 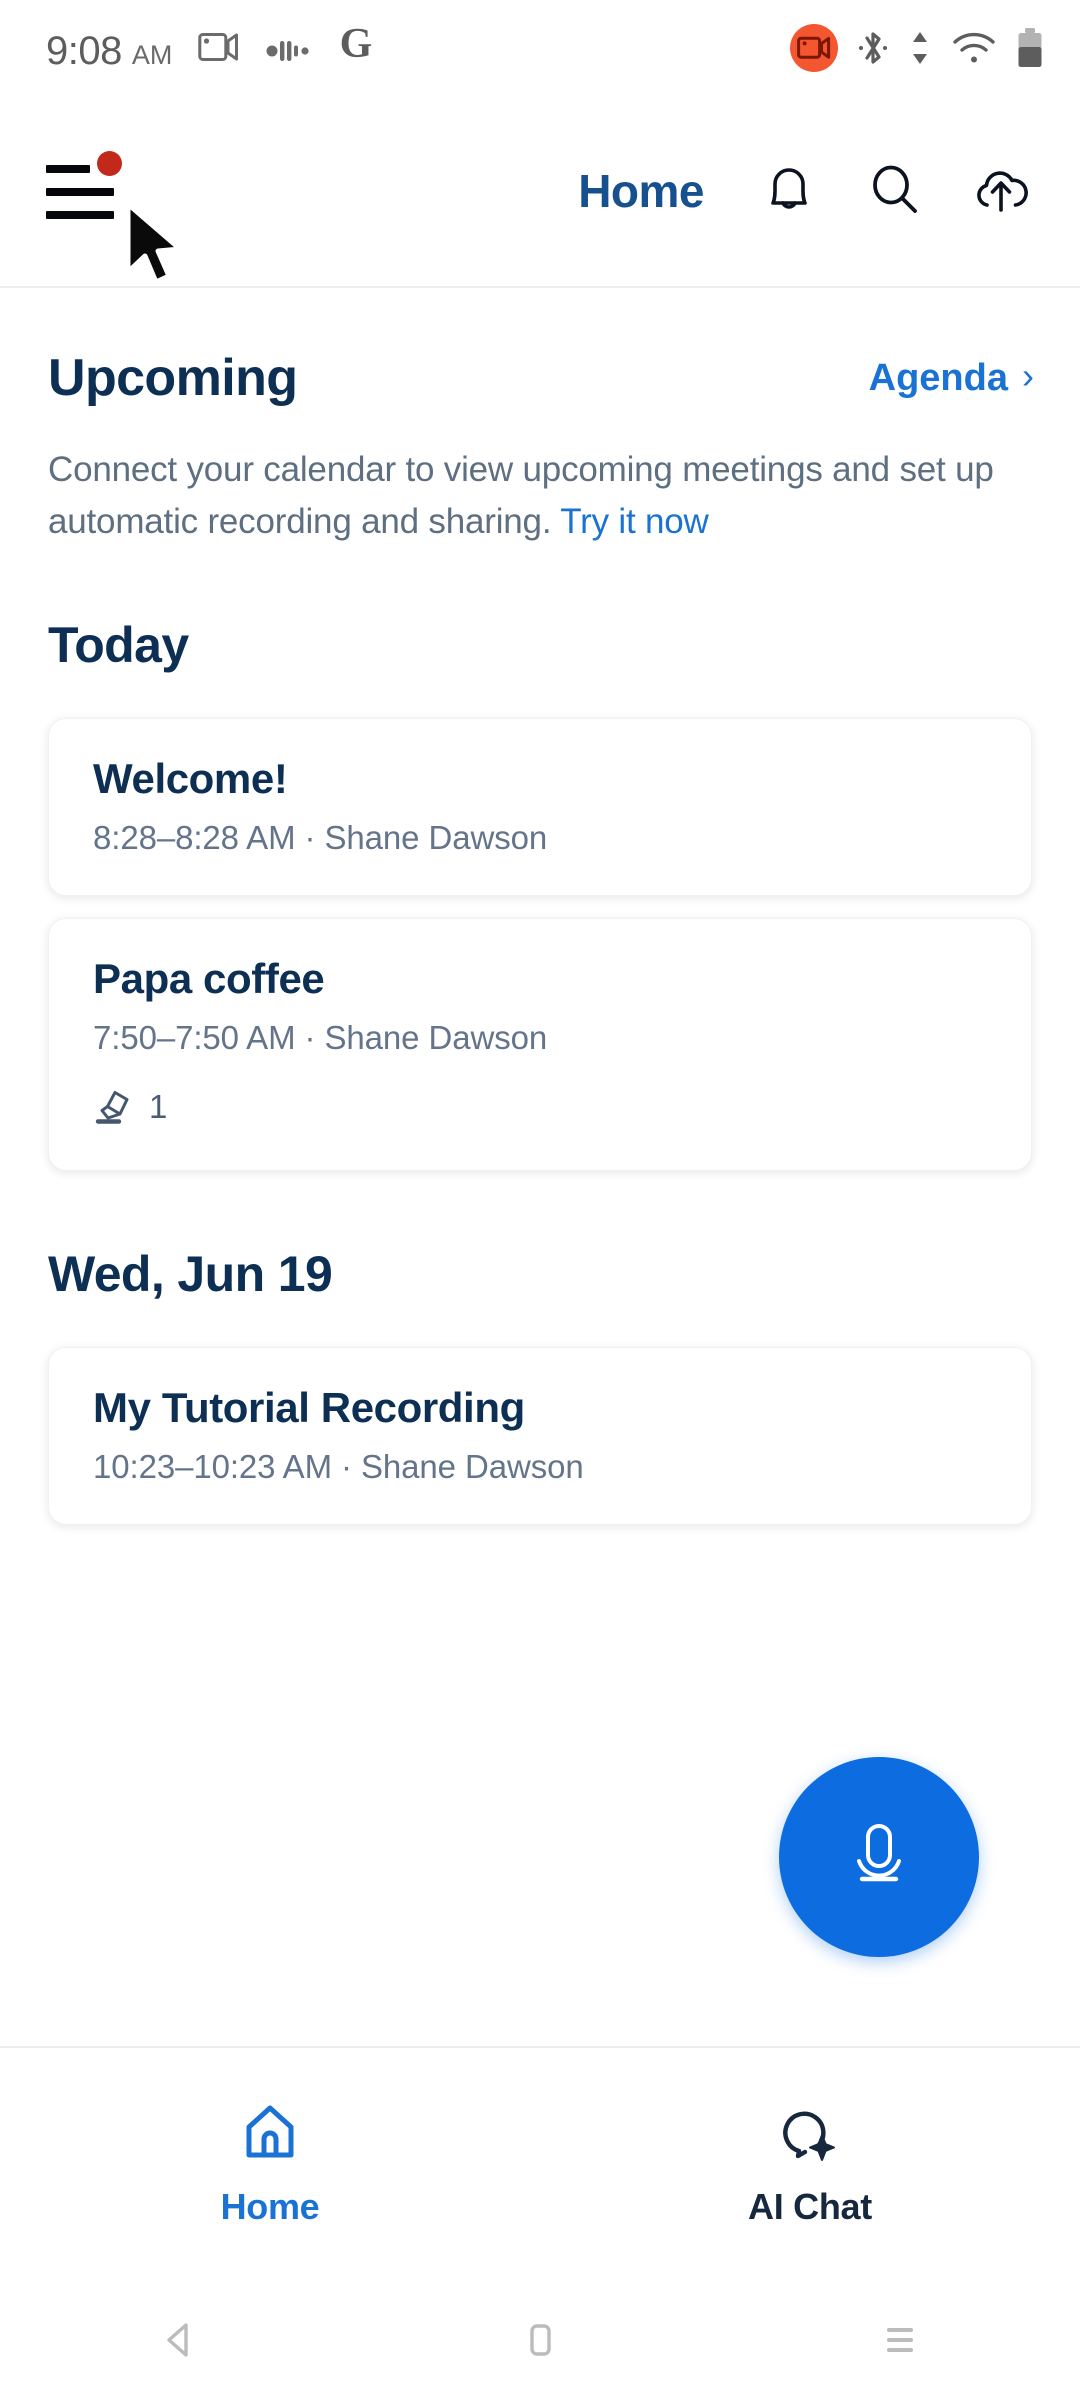 What do you see at coordinates (84, 51) in the screenshot?
I see `status-time: 9:08` at bounding box center [84, 51].